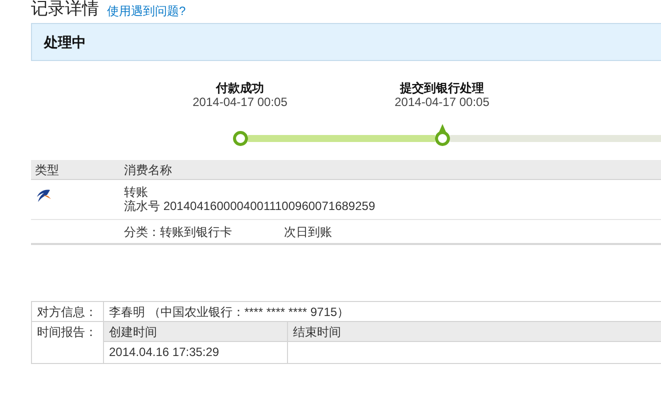 This screenshot has width=661, height=402. I want to click on column-header: 类型, so click(47, 170).